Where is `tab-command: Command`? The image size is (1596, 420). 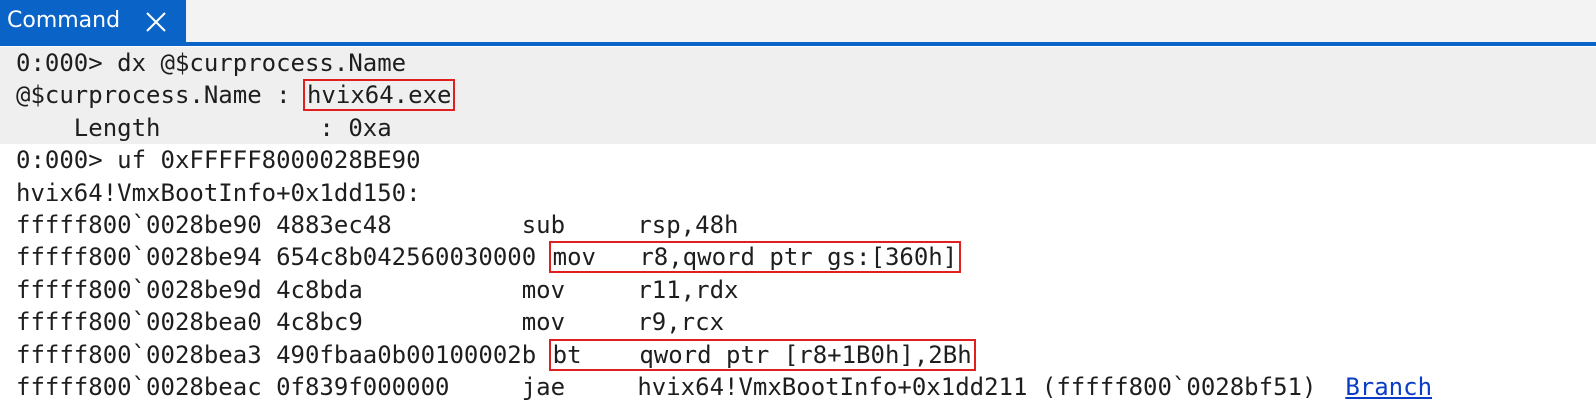
tab-command: Command is located at coordinates (93, 21).